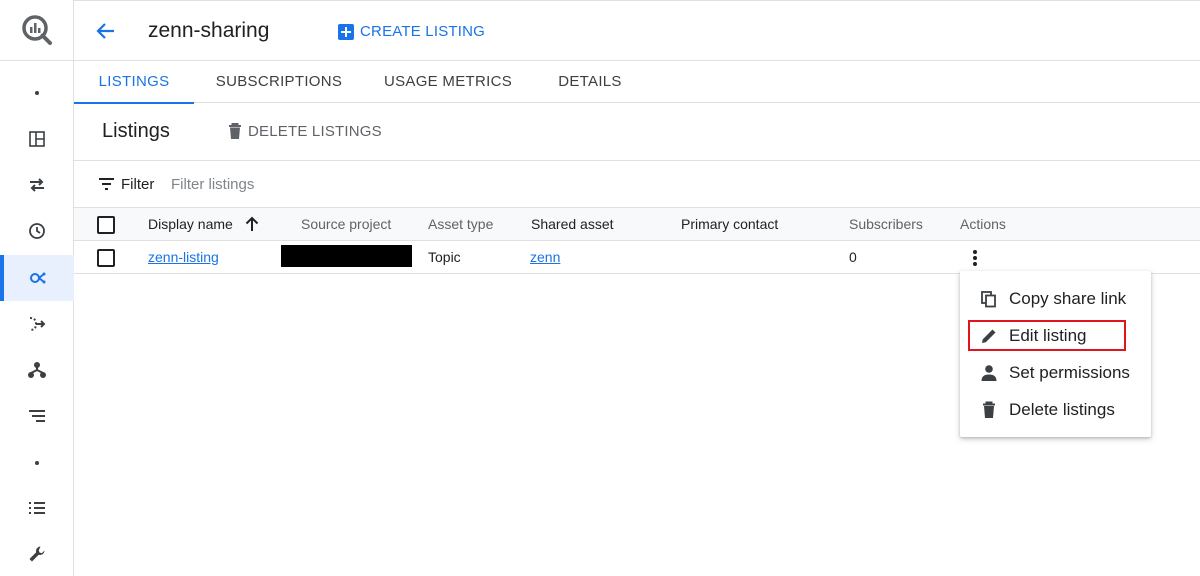 The height and width of the screenshot is (576, 1200). I want to click on select-all-checkbox, so click(106, 225).